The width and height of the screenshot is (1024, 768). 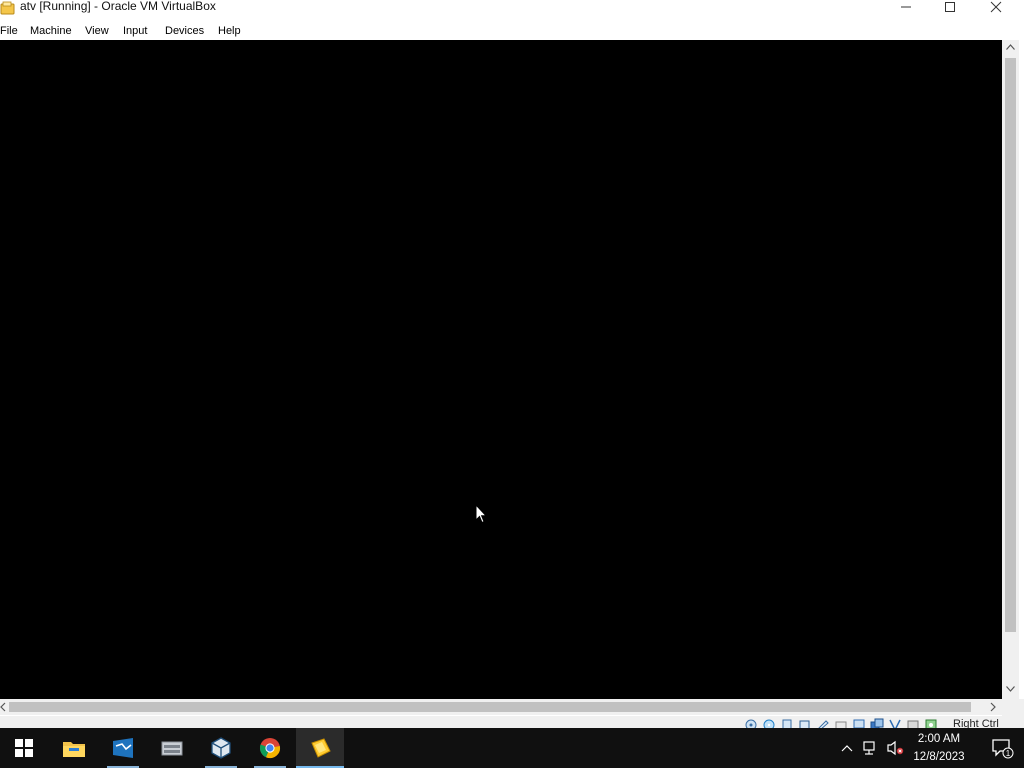 What do you see at coordinates (512, 31) in the screenshot?
I see `menu-bar: File Machine View Input Devices Help` at bounding box center [512, 31].